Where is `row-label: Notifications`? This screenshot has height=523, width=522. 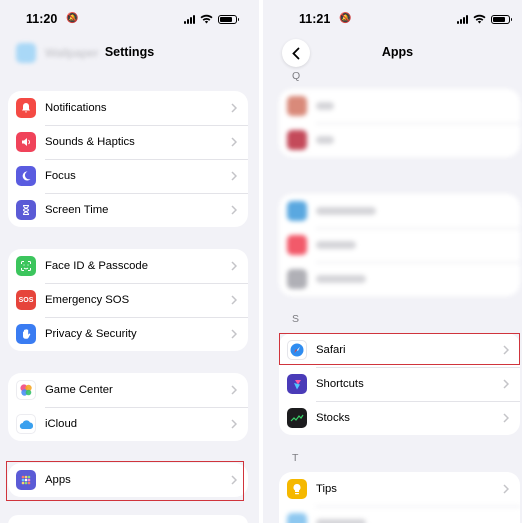
row-label: Notifications is located at coordinates (76, 108).